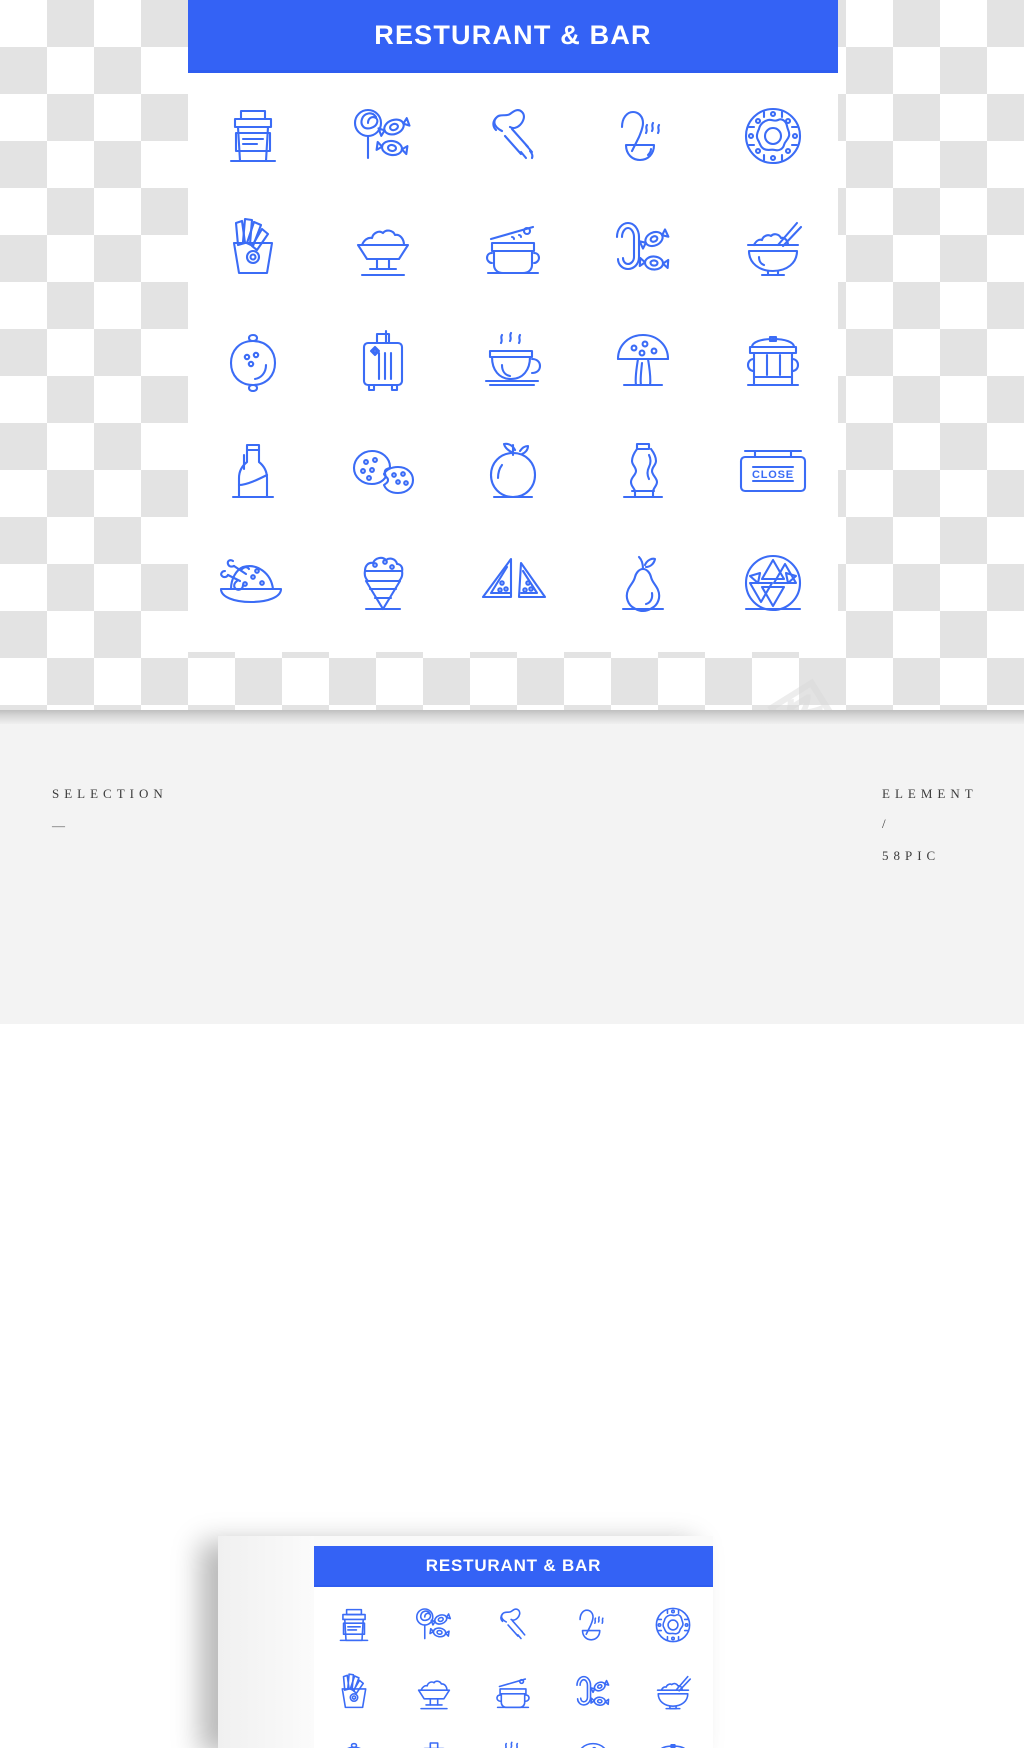 The image size is (1024, 1748). I want to click on icon-cell-rice-bowl-chopsticks, so click(773, 248).